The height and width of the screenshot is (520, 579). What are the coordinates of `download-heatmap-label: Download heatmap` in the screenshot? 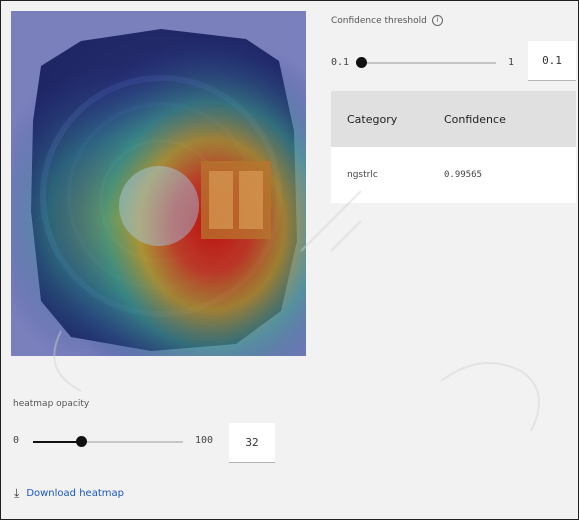 It's located at (75, 493).